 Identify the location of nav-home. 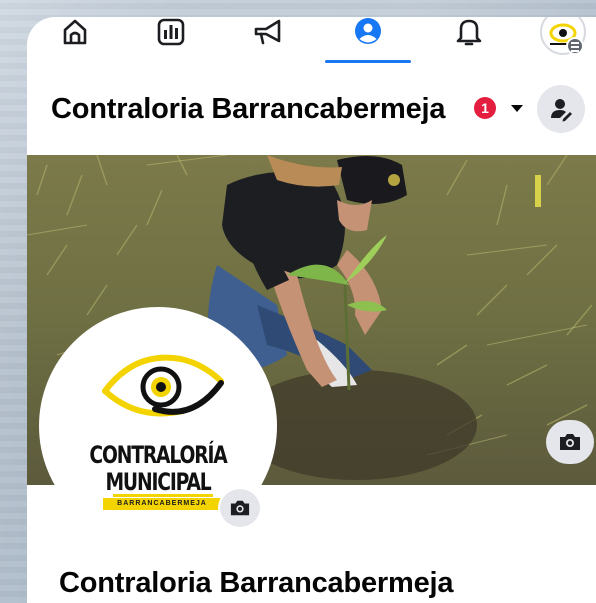
(75, 41).